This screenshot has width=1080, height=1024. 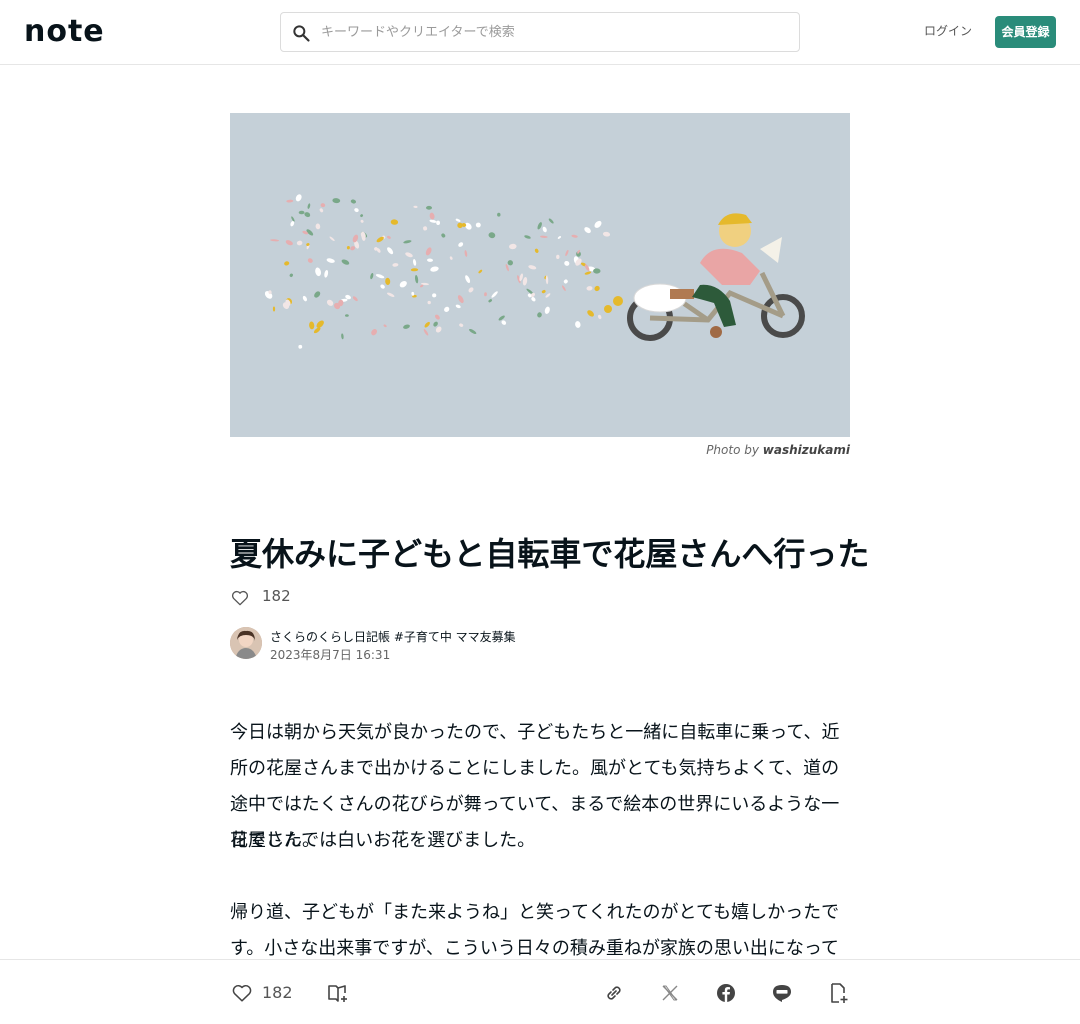 I want to click on site-header: note ログイン 会員登録, so click(x=540, y=32).